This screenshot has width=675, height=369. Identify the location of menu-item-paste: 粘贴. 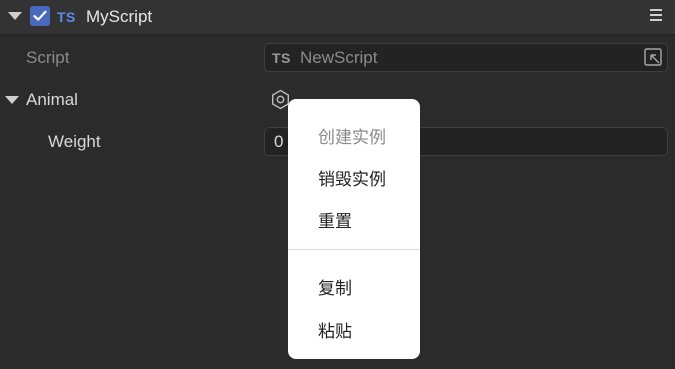
(335, 329).